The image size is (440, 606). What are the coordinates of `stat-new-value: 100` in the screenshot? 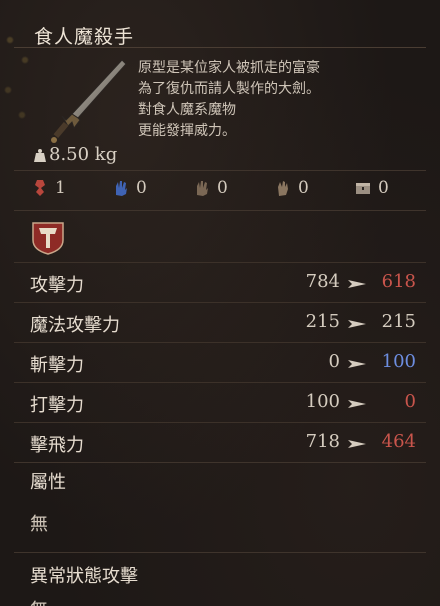 It's located at (398, 361).